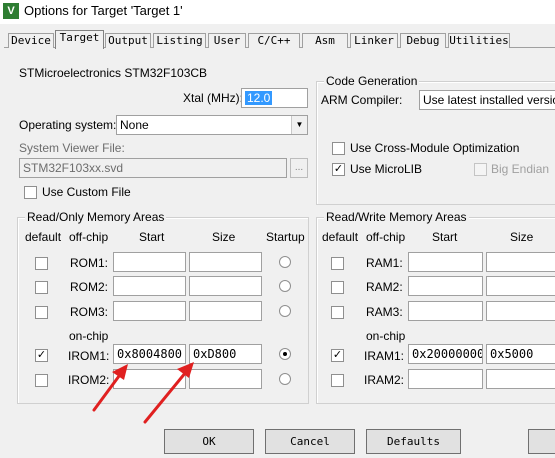 Image resolution: width=555 pixels, height=458 pixels. I want to click on arrow-to-irom1-start, so click(110, 388).